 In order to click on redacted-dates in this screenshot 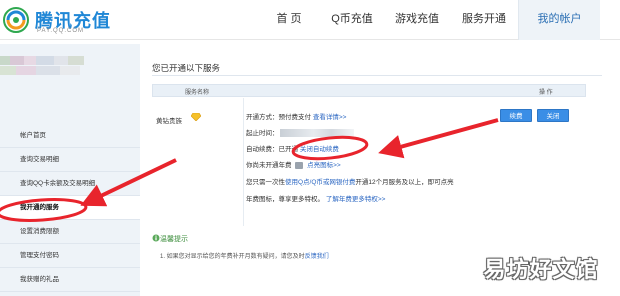, I will do `click(317, 133)`.